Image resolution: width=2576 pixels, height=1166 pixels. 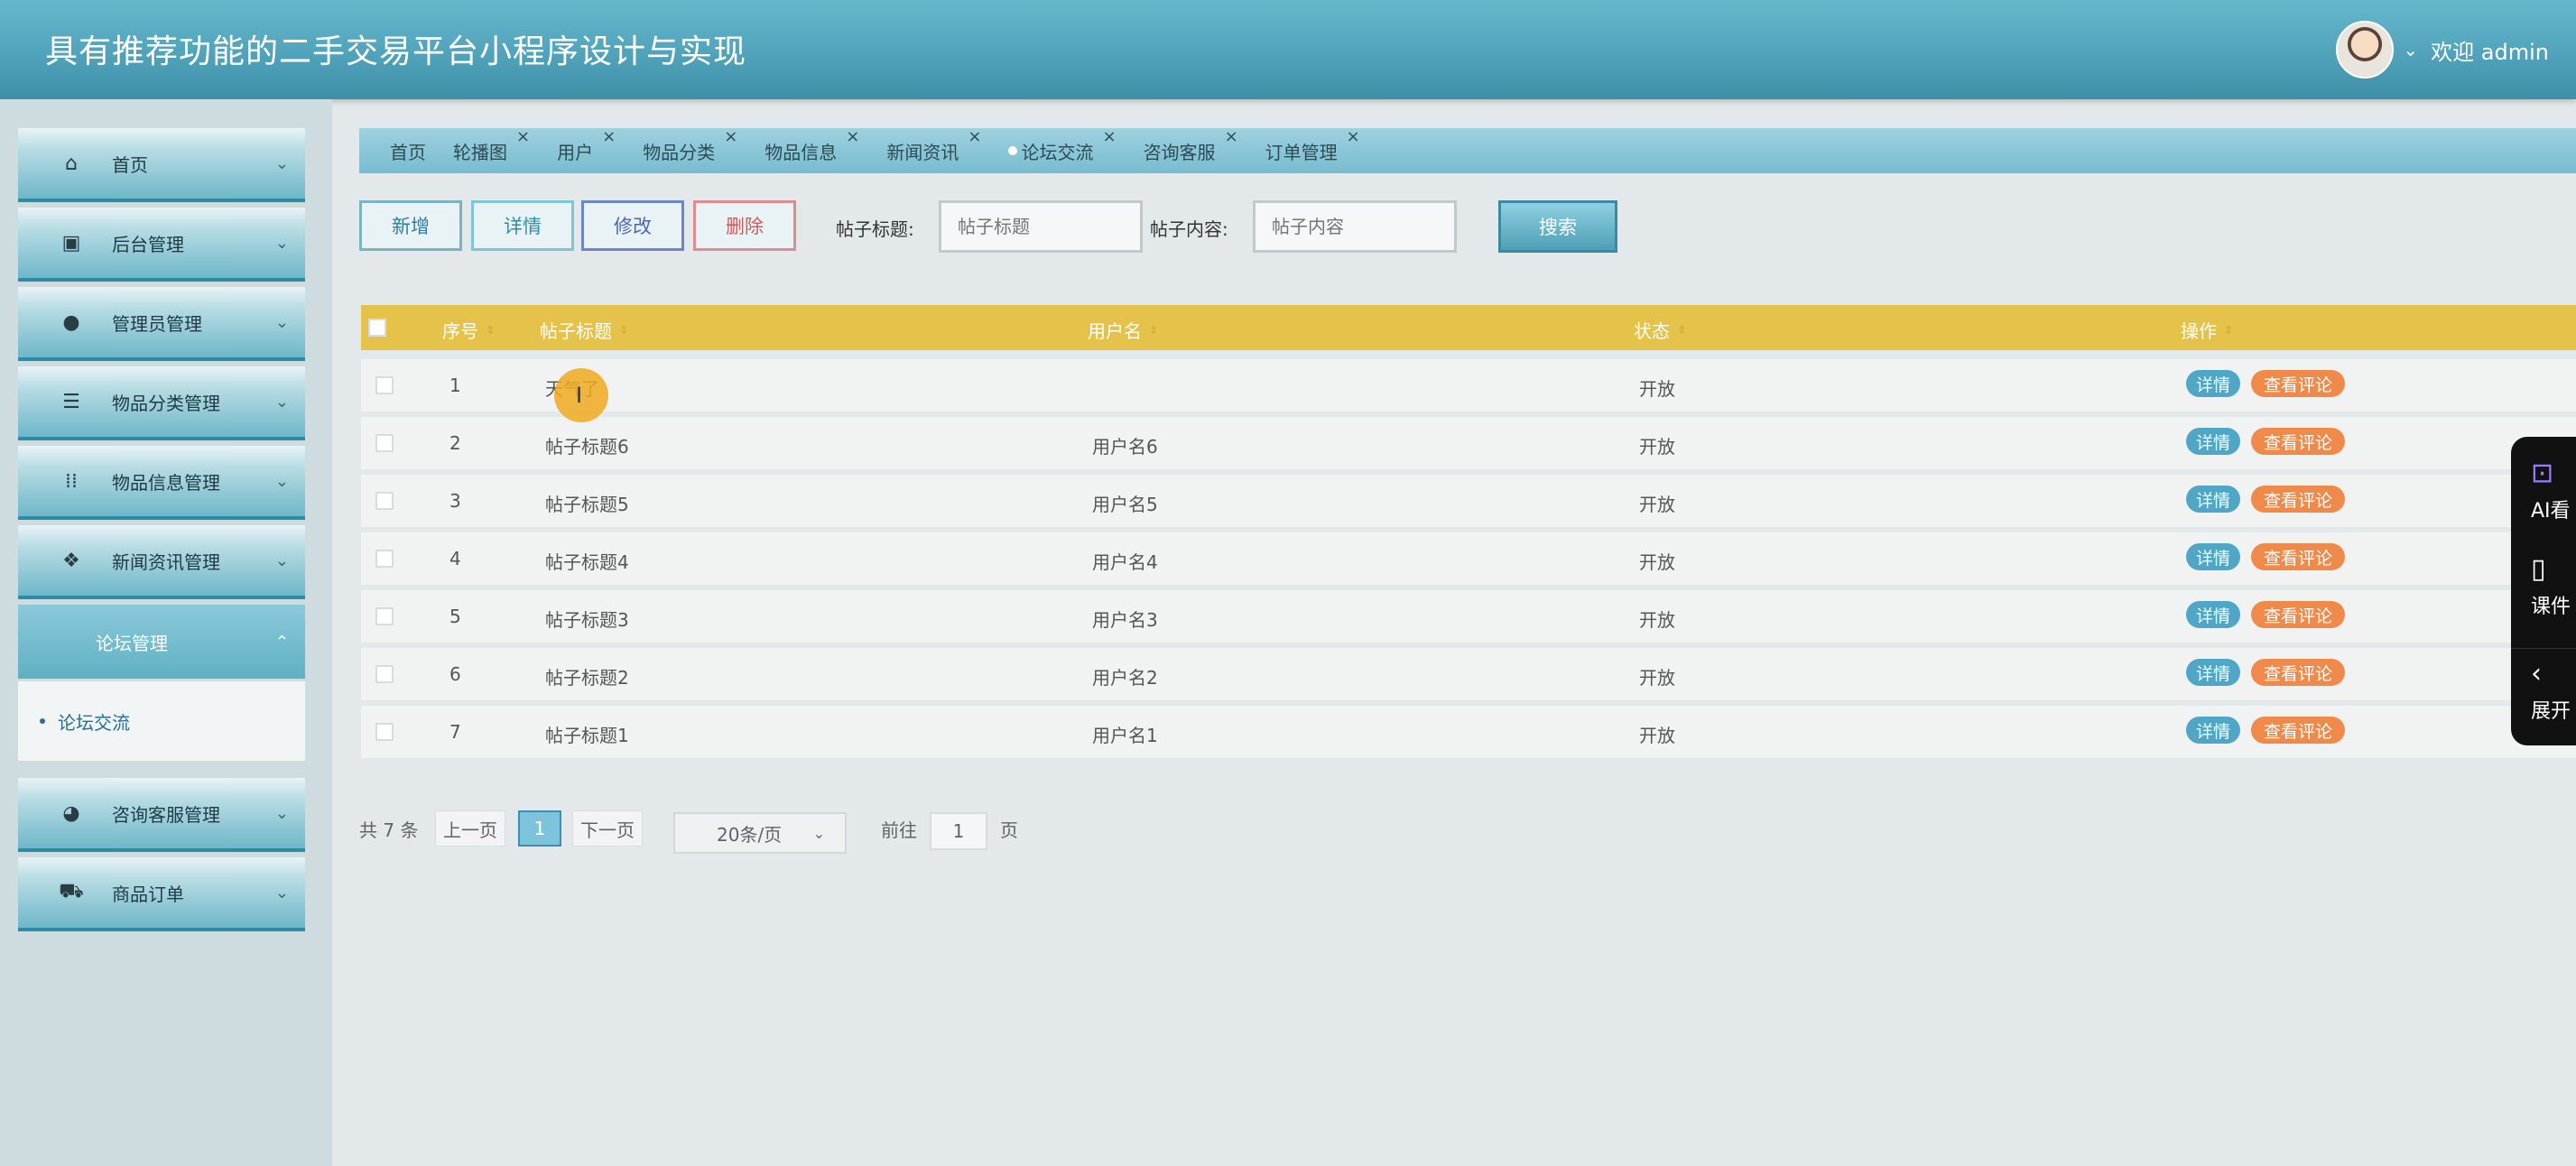 I want to click on sidebar-item-backend: ▣ 后台管理 ⌄, so click(x=161, y=245).